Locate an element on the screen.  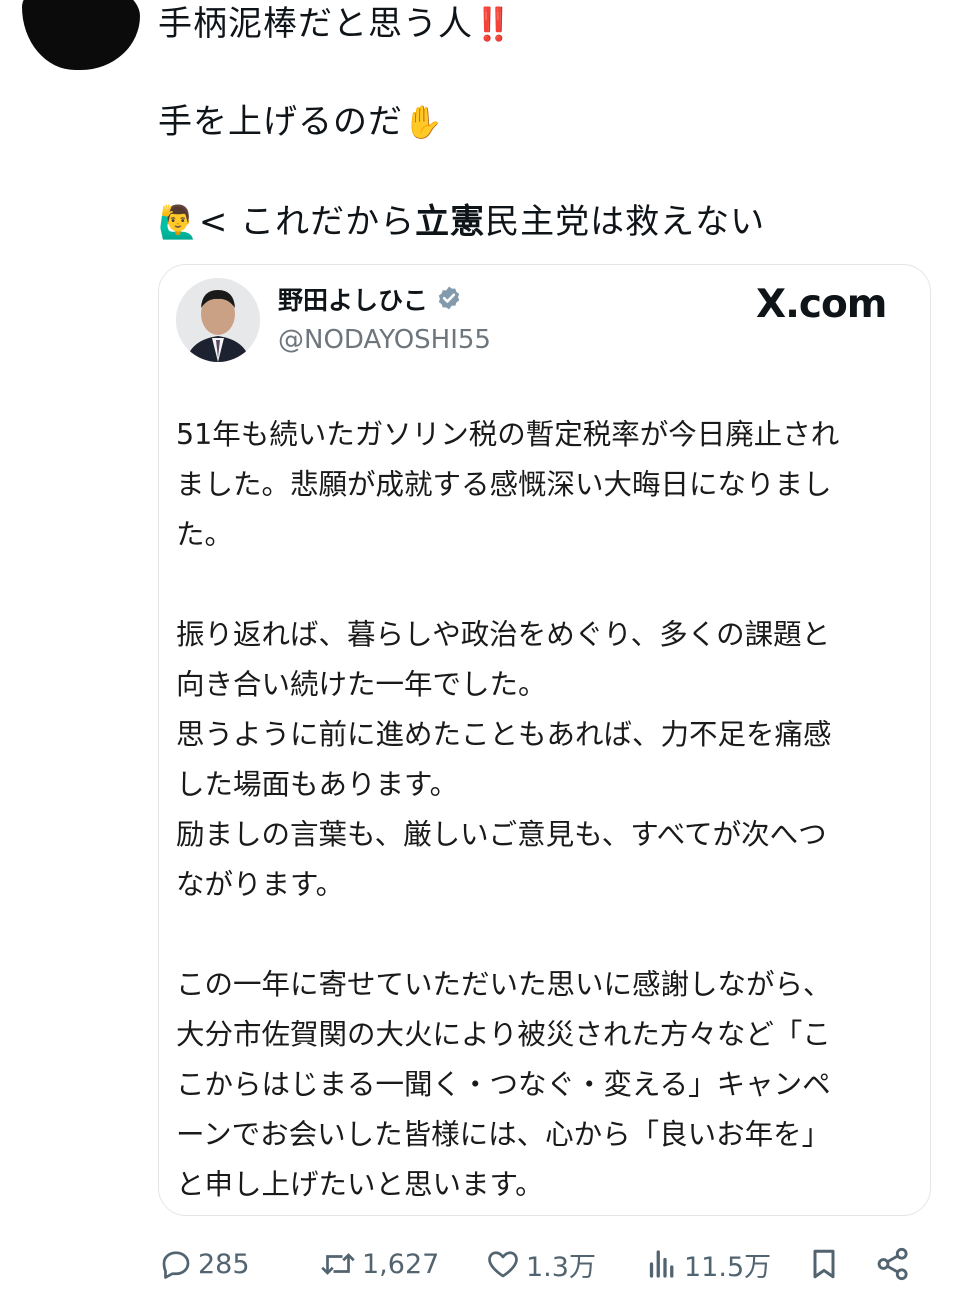
post-text-line-1: 手柄泥棒だと思う人‼️ is located at coordinates (336, 24).